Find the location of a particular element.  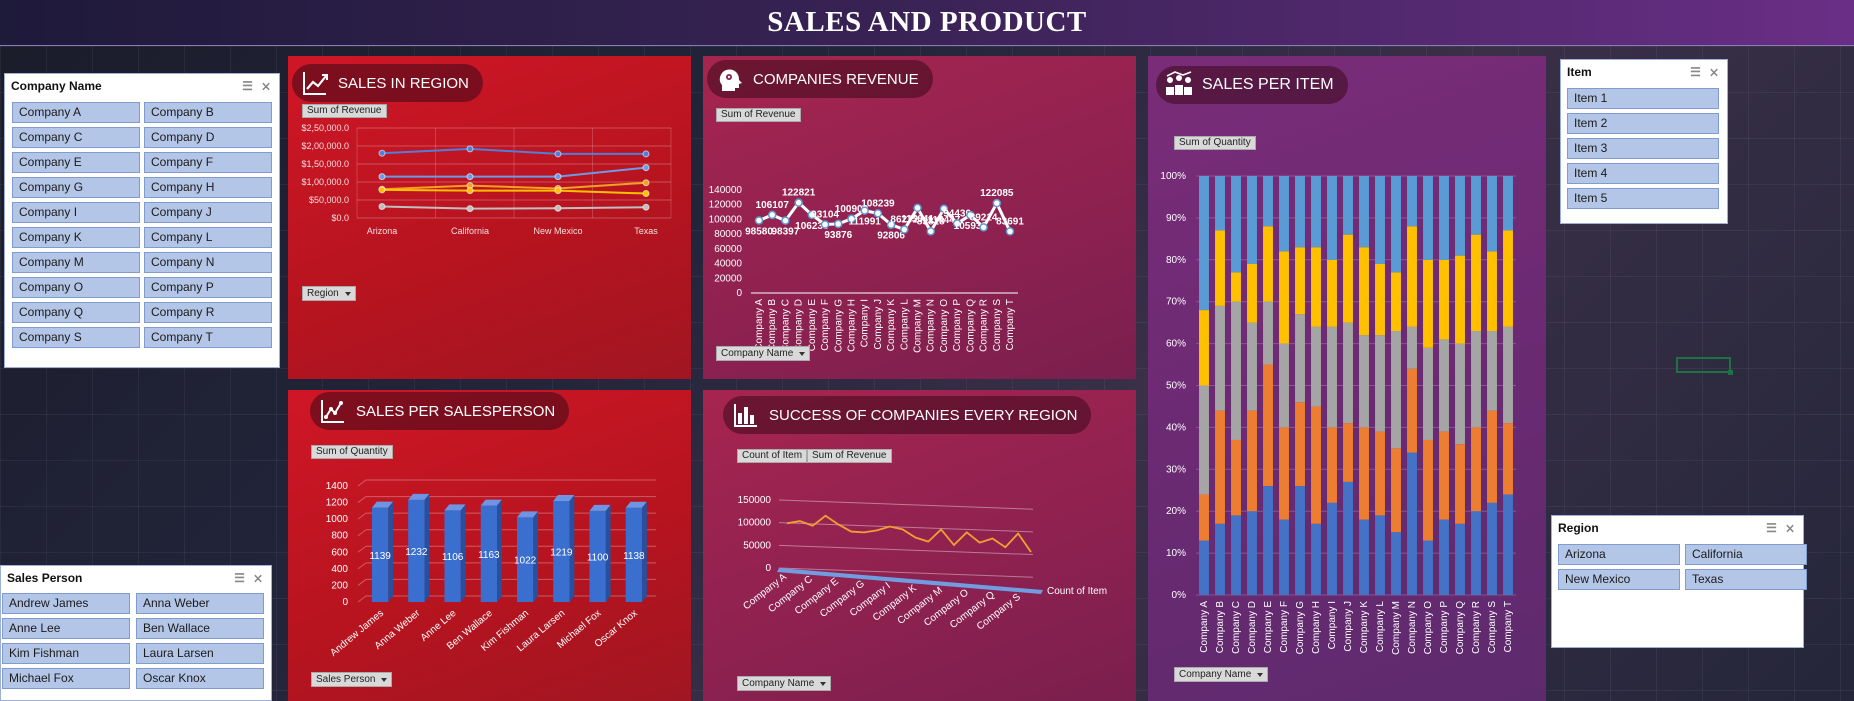

slicer-item: Company D is located at coordinates (208, 137).